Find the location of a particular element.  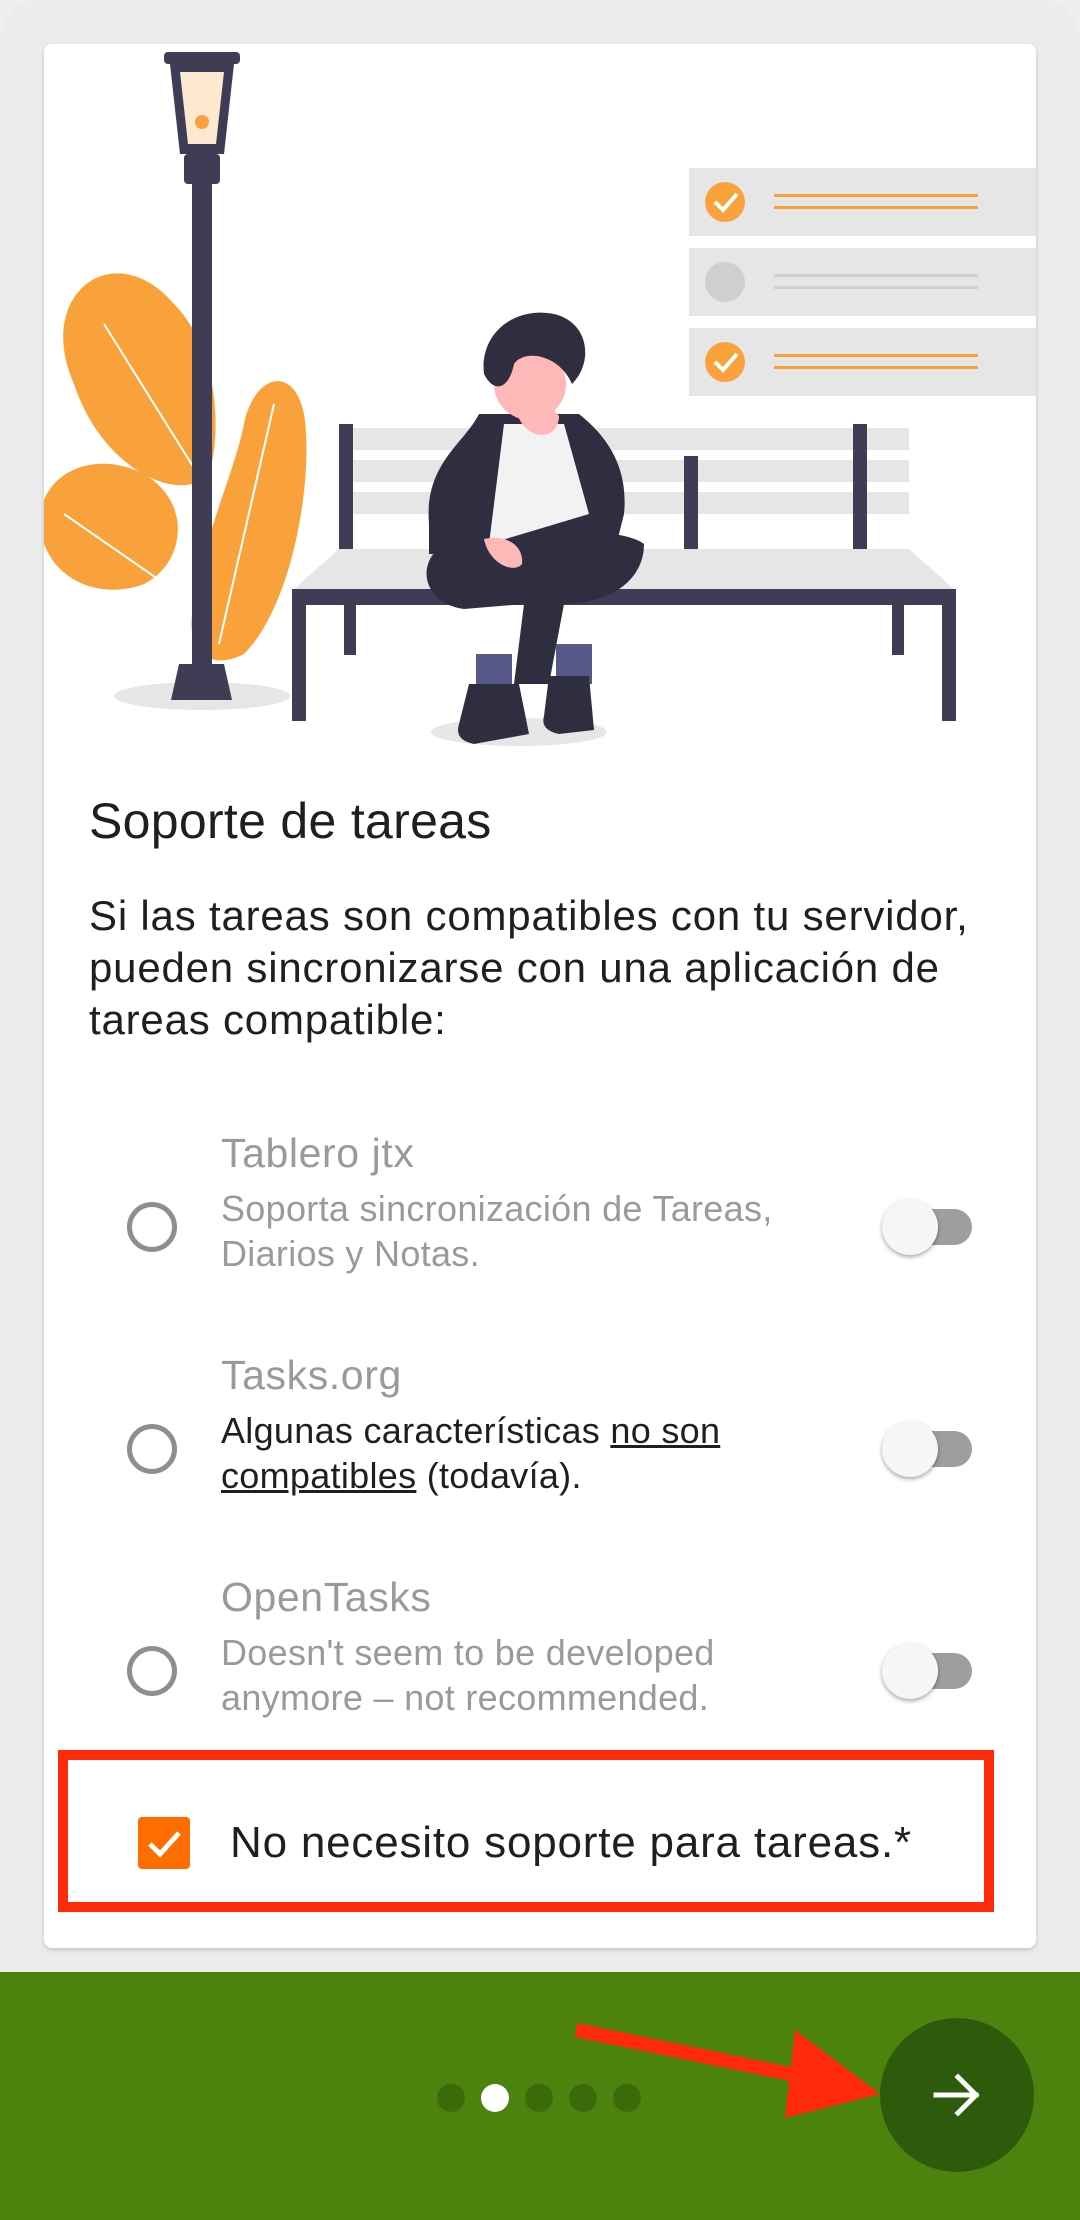

no-task-support-label: No necesito soporte para tareas.* is located at coordinates (571, 1842).